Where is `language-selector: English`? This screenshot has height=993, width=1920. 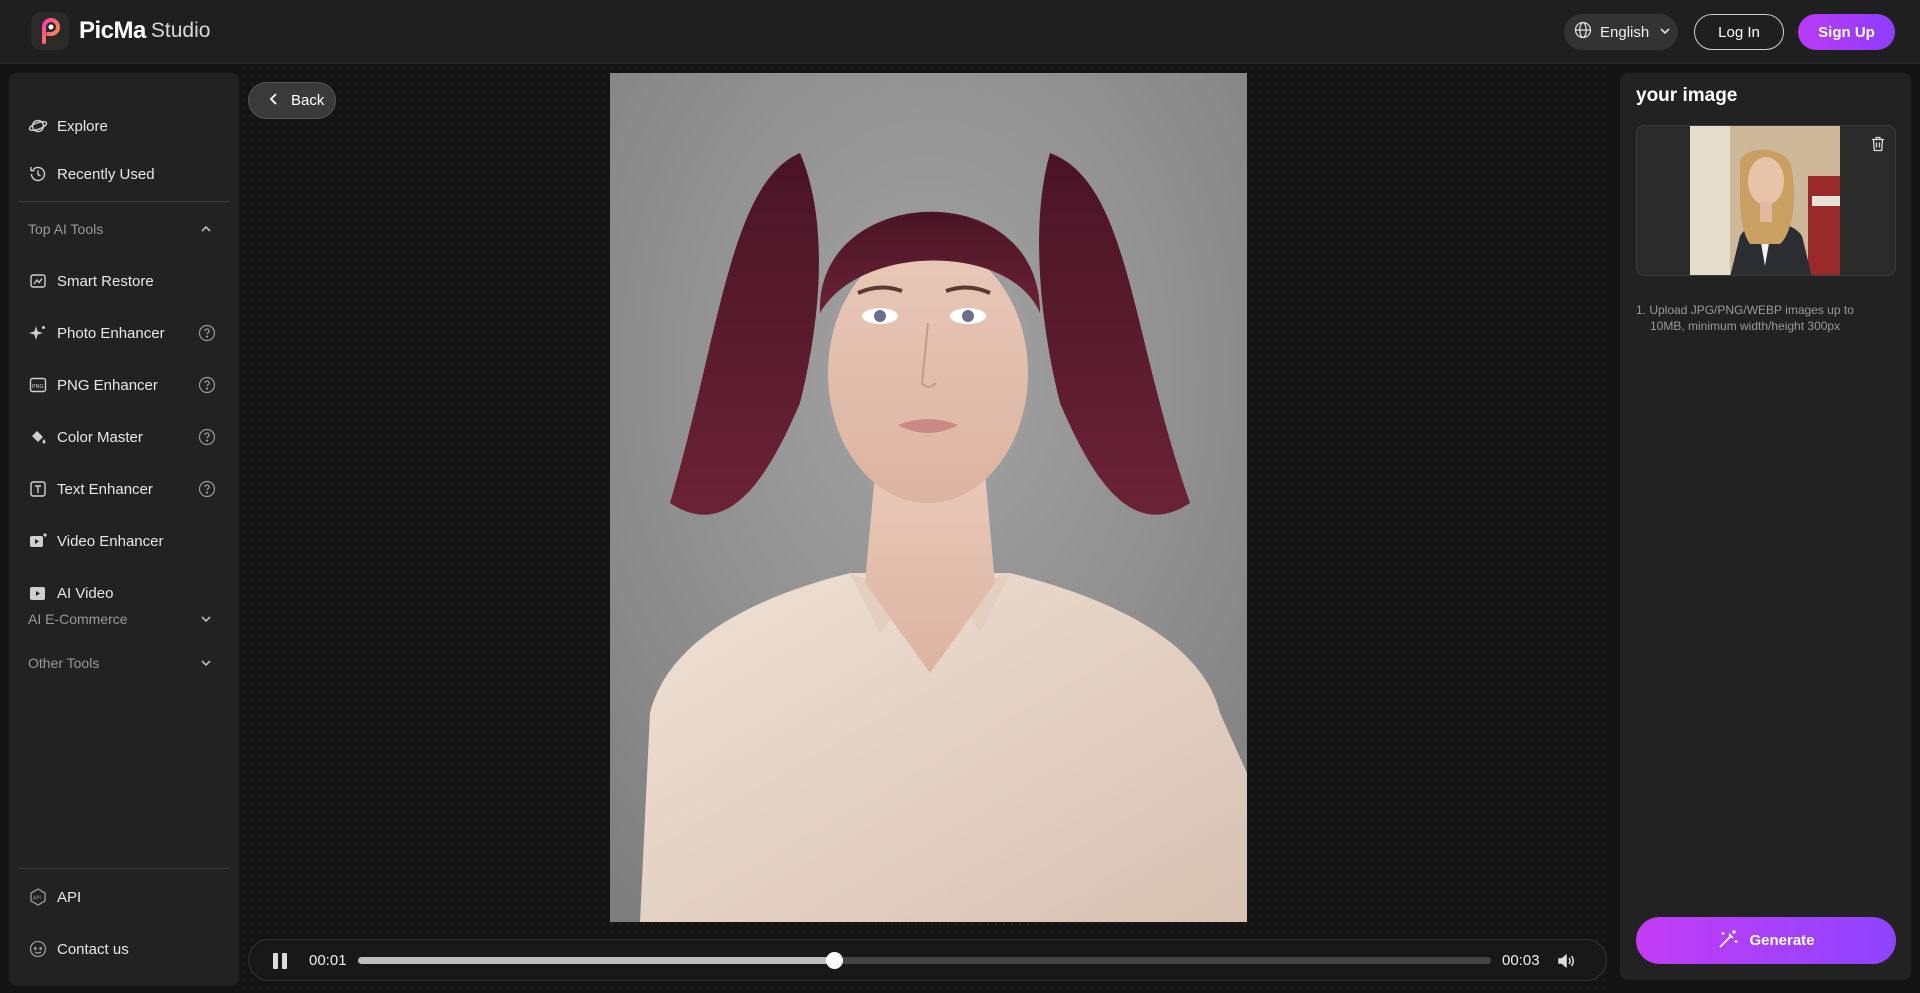 language-selector: English is located at coordinates (1621, 32).